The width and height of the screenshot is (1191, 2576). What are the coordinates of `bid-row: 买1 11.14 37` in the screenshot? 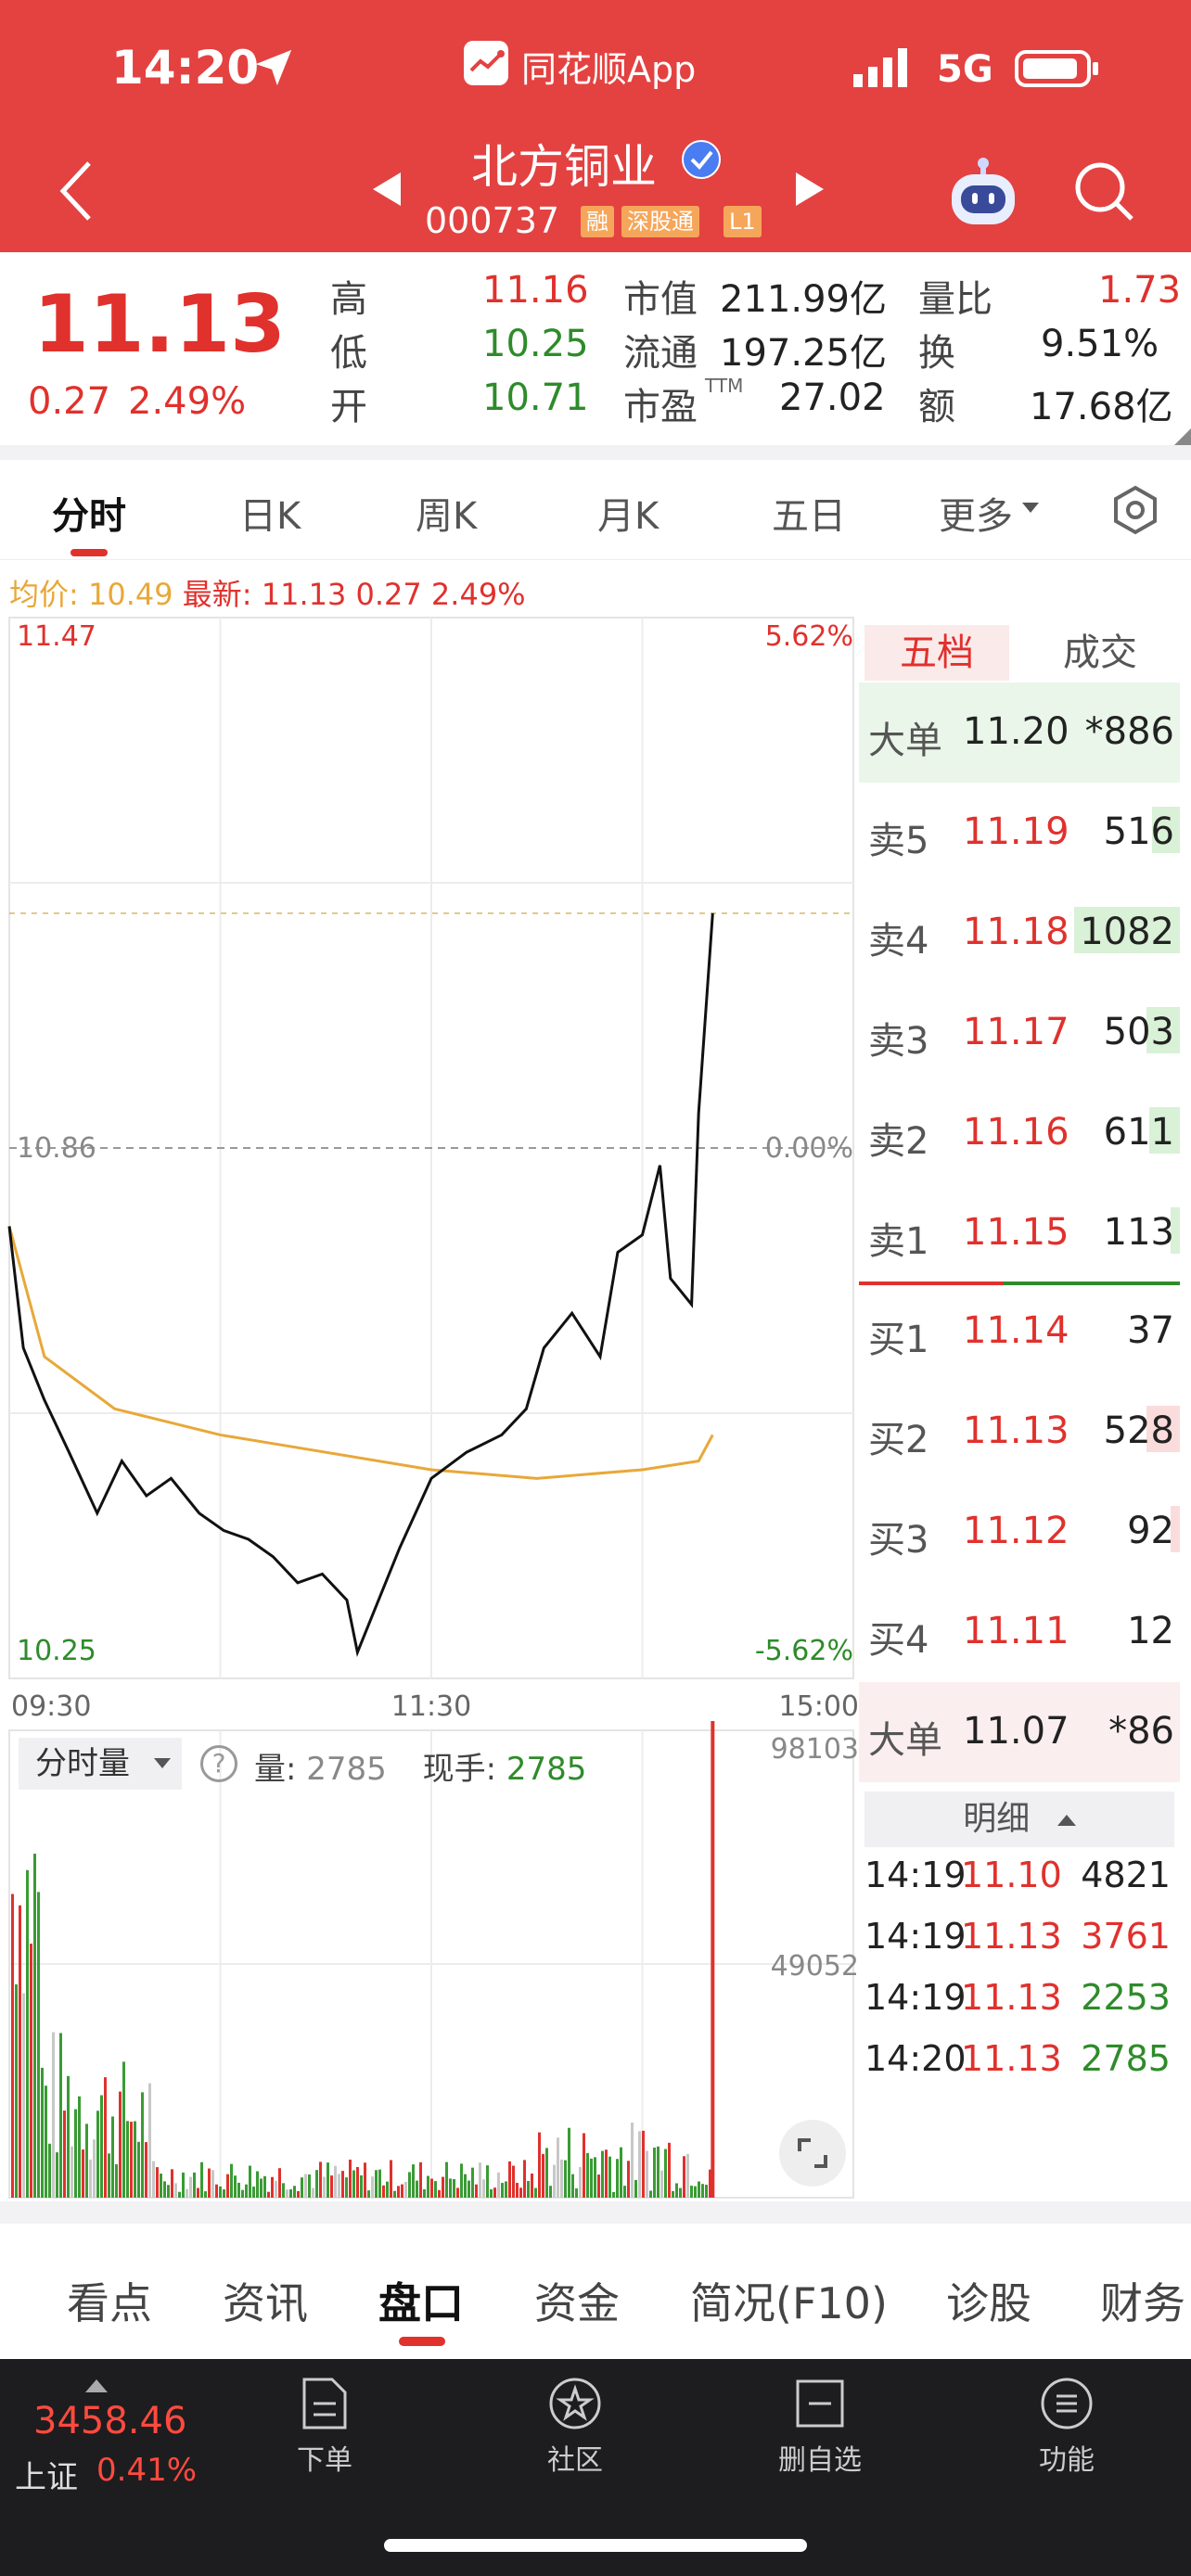 It's located at (1019, 1332).